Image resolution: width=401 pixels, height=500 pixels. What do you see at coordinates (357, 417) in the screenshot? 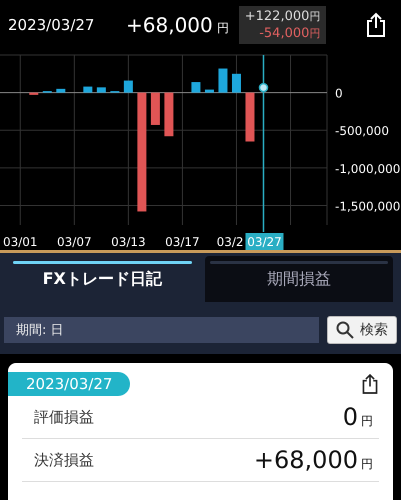
I see `row-value: 0 円` at bounding box center [357, 417].